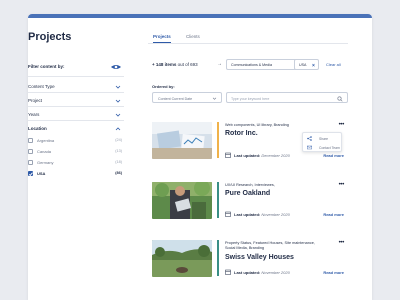 This screenshot has height=300, width=400. Describe the element at coordinates (333, 64) in the screenshot. I see `clear-all-link: Clear all` at that location.